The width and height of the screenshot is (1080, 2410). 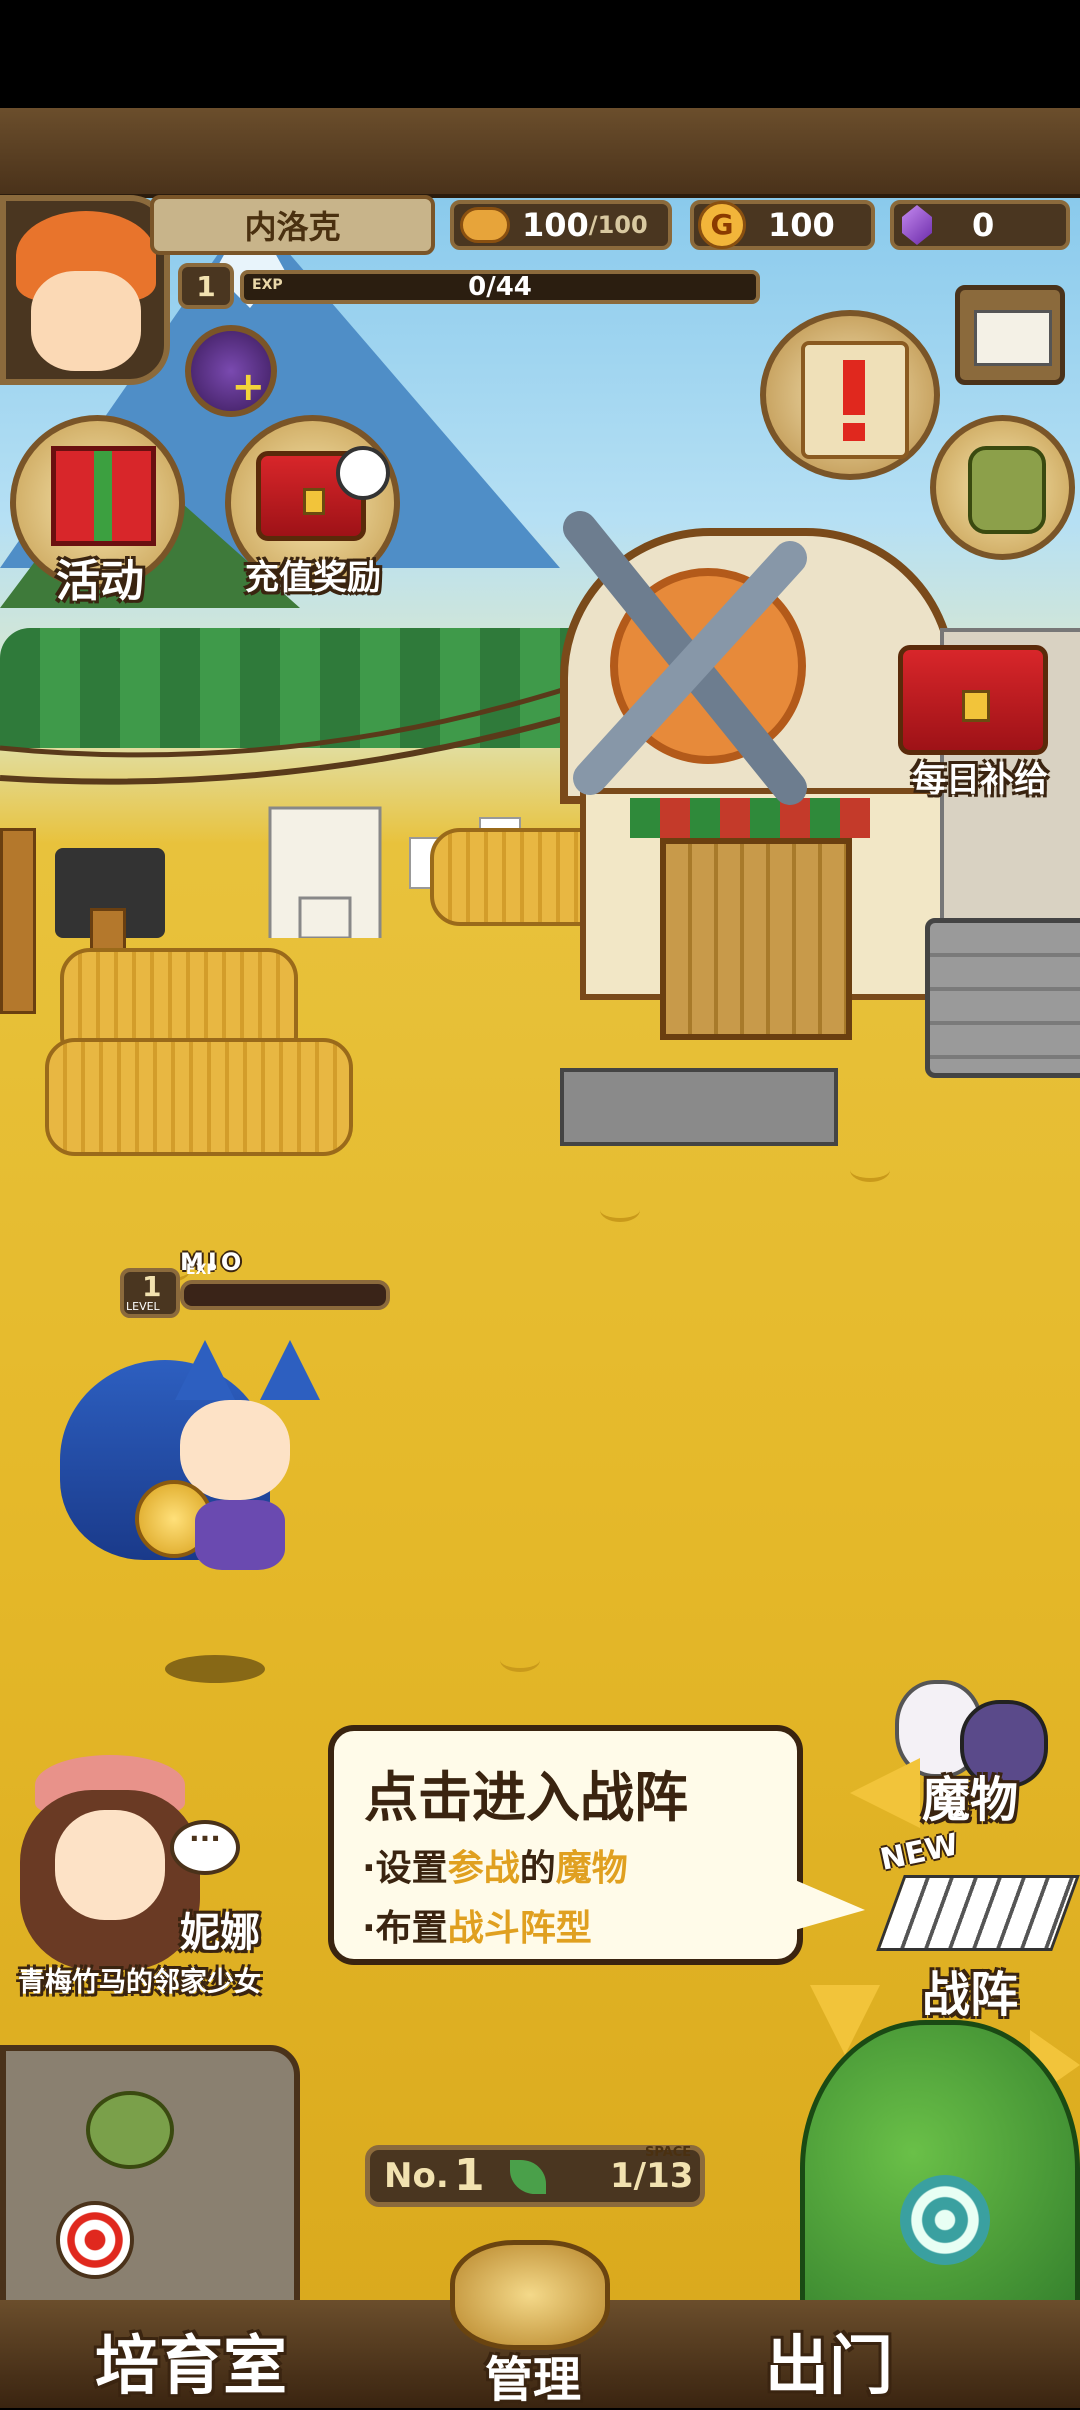 What do you see at coordinates (103, 496) in the screenshot?
I see `gift-box-icon` at bounding box center [103, 496].